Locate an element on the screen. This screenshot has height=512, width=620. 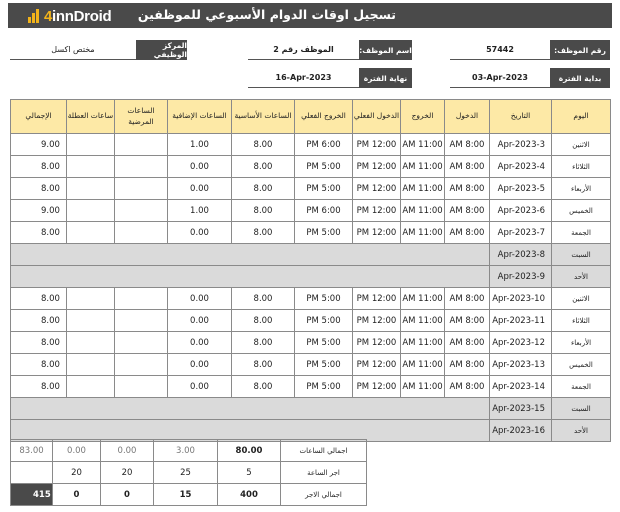
date-cell: 6-Apr-2023 is located at coordinates (520, 210).